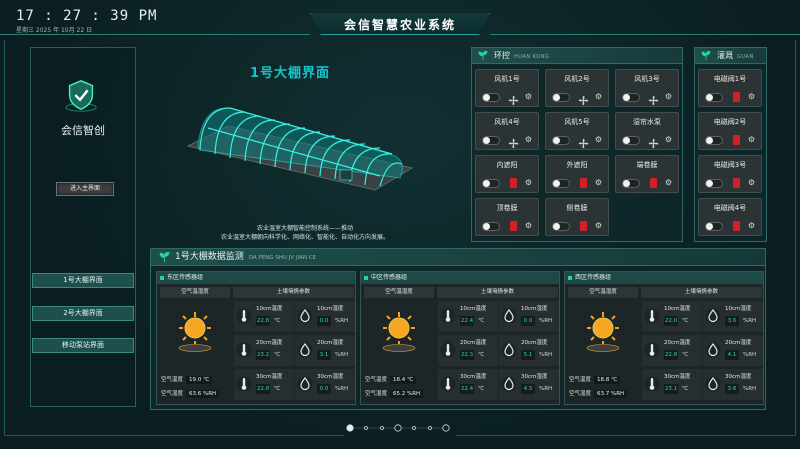 This screenshot has height=449, width=800. What do you see at coordinates (733, 384) in the screenshot?
I see `soil-hum-card: 30cm湿度 3.6 %RH` at bounding box center [733, 384].